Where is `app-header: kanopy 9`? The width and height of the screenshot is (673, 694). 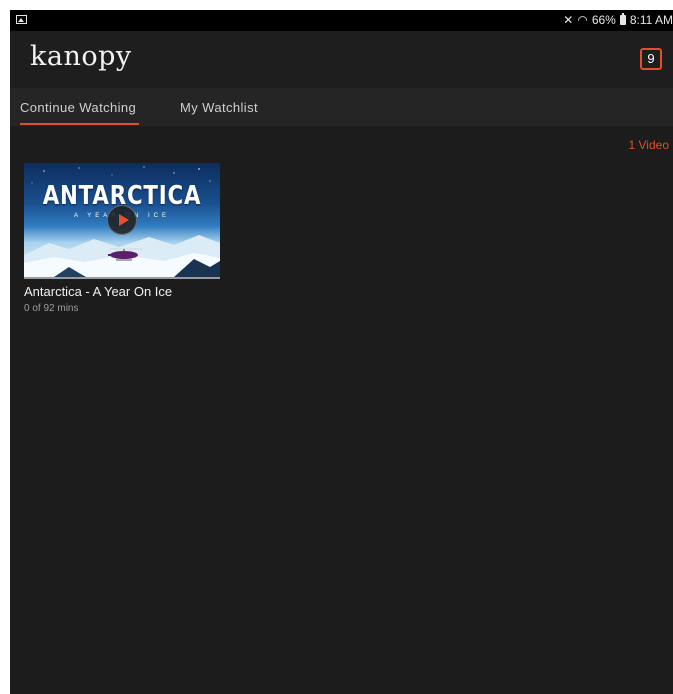 app-header: kanopy 9 is located at coordinates (341, 59).